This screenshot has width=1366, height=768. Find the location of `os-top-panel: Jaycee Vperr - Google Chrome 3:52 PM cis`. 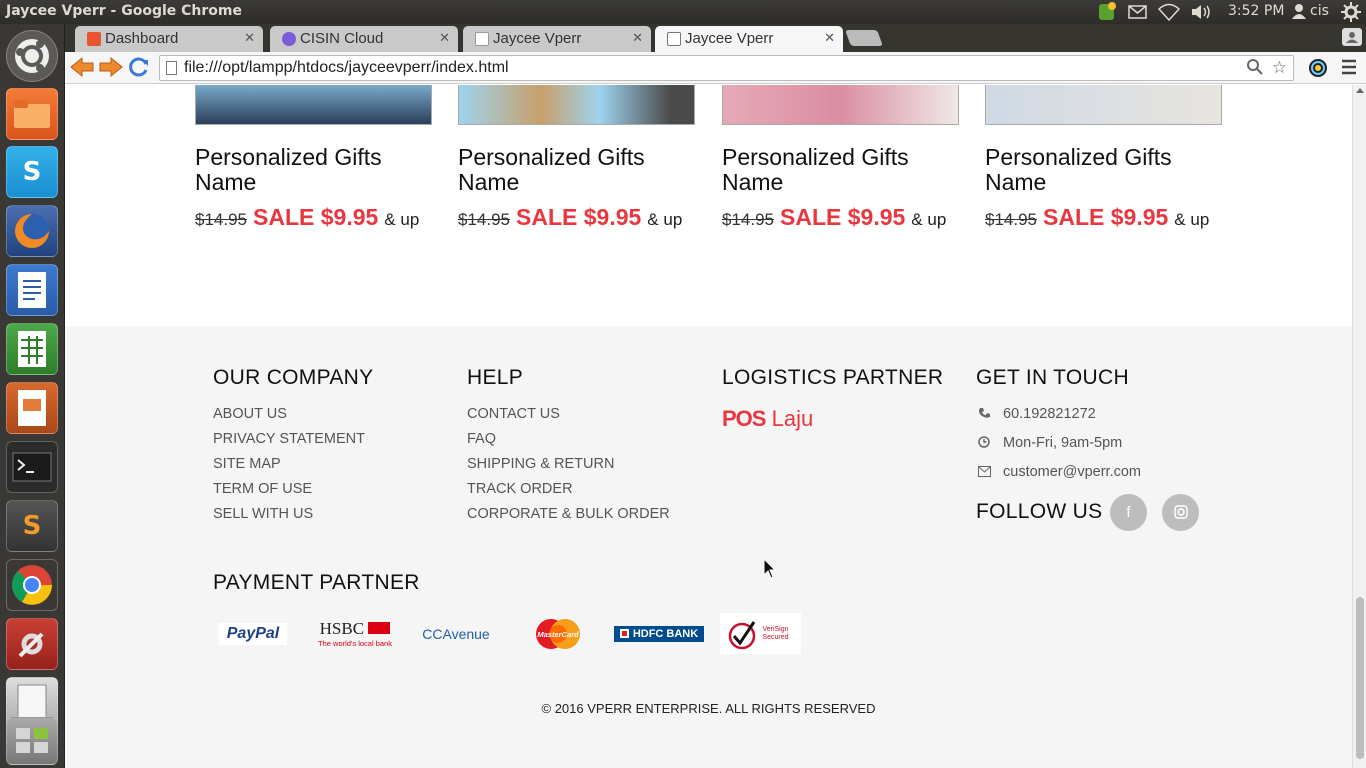

os-top-panel: Jaycee Vperr - Google Chrome 3:52 PM cis is located at coordinates (683, 12).